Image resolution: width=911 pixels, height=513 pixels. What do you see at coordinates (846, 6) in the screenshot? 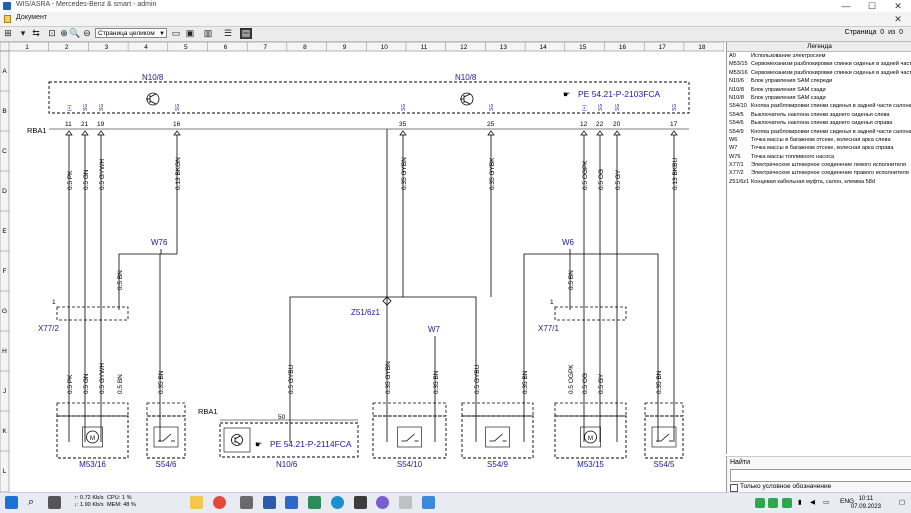
I see `minimize-button: —` at bounding box center [846, 6].